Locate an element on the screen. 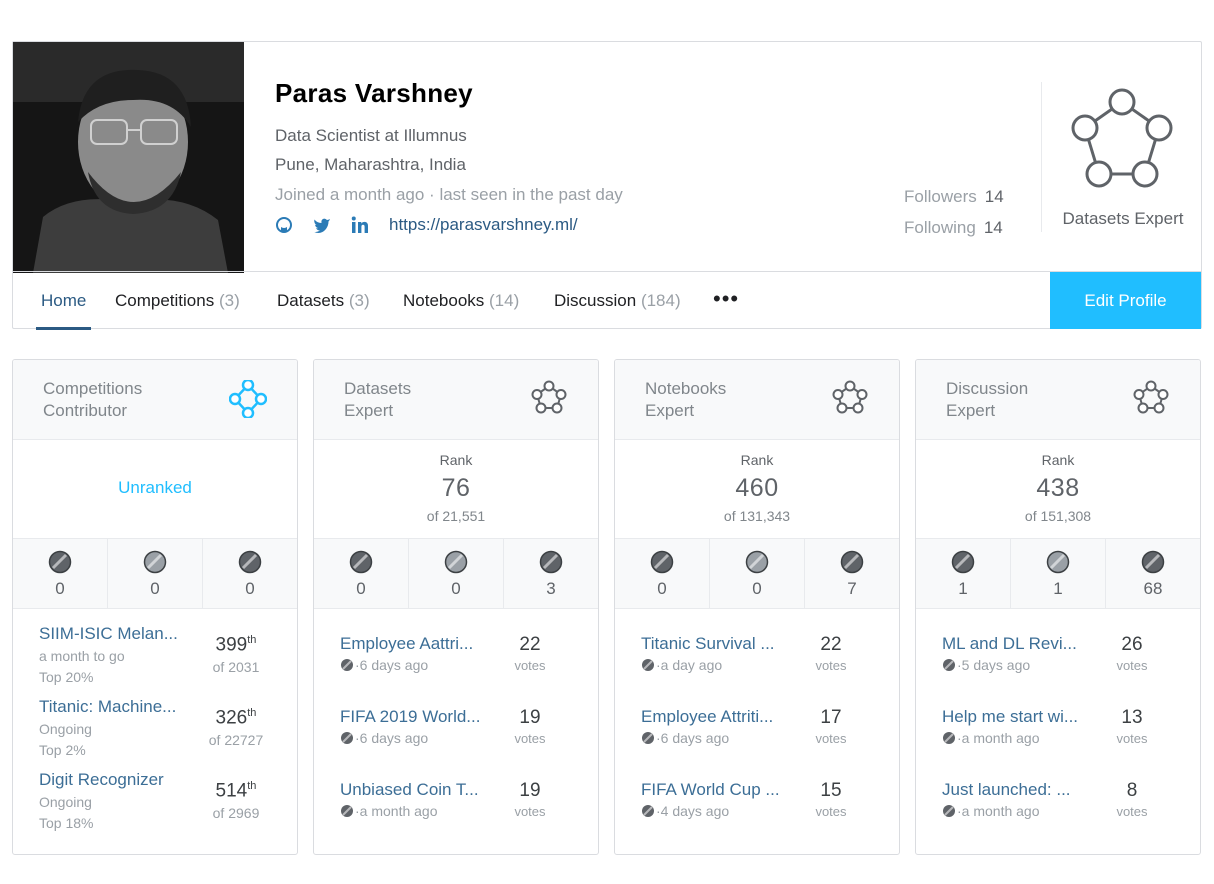 The height and width of the screenshot is (884, 1214). list-item: Employee Aattri... ·6 days ago 22 votes is located at coordinates (456, 667).